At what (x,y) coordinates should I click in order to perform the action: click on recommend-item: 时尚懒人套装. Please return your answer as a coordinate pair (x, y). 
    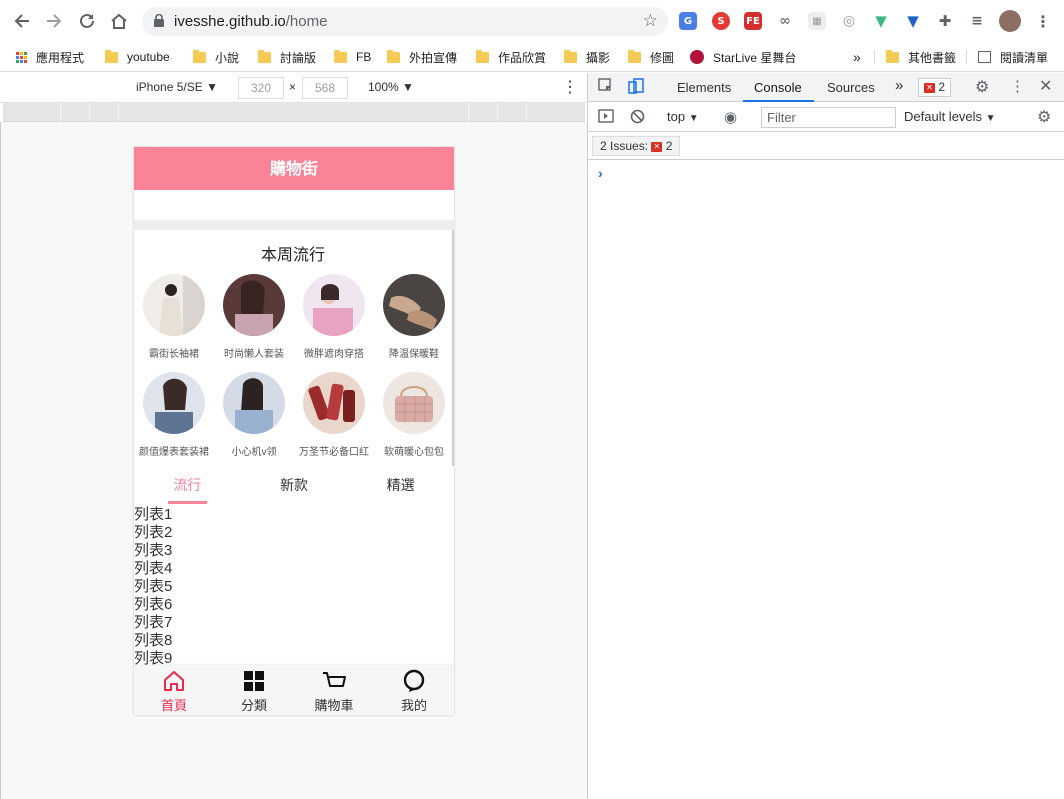
    Looking at the image, I should click on (254, 323).